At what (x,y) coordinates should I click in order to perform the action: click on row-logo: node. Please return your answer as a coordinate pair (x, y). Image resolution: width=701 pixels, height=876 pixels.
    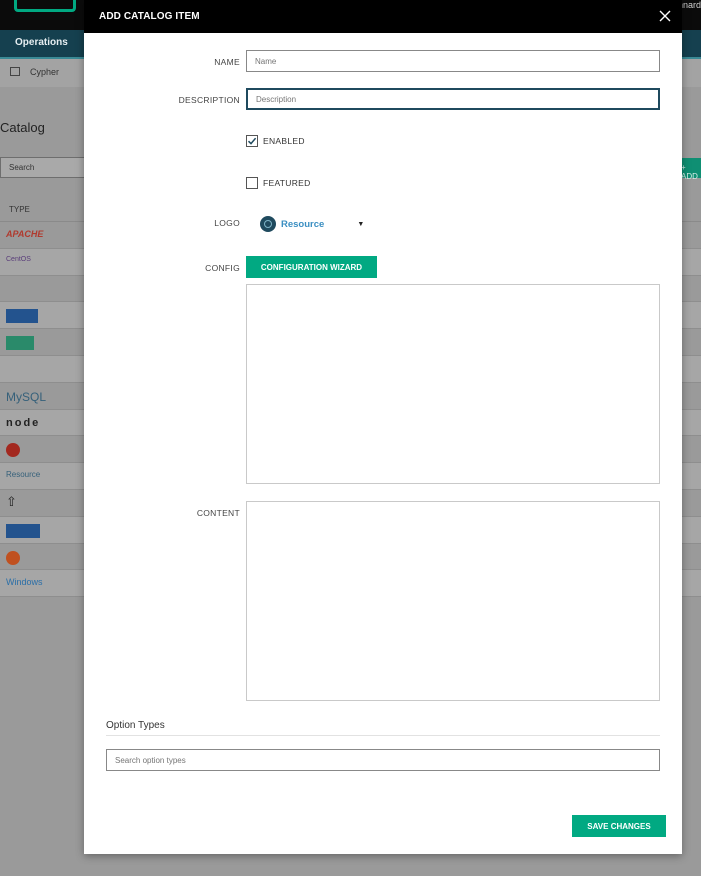
    Looking at the image, I should click on (23, 422).